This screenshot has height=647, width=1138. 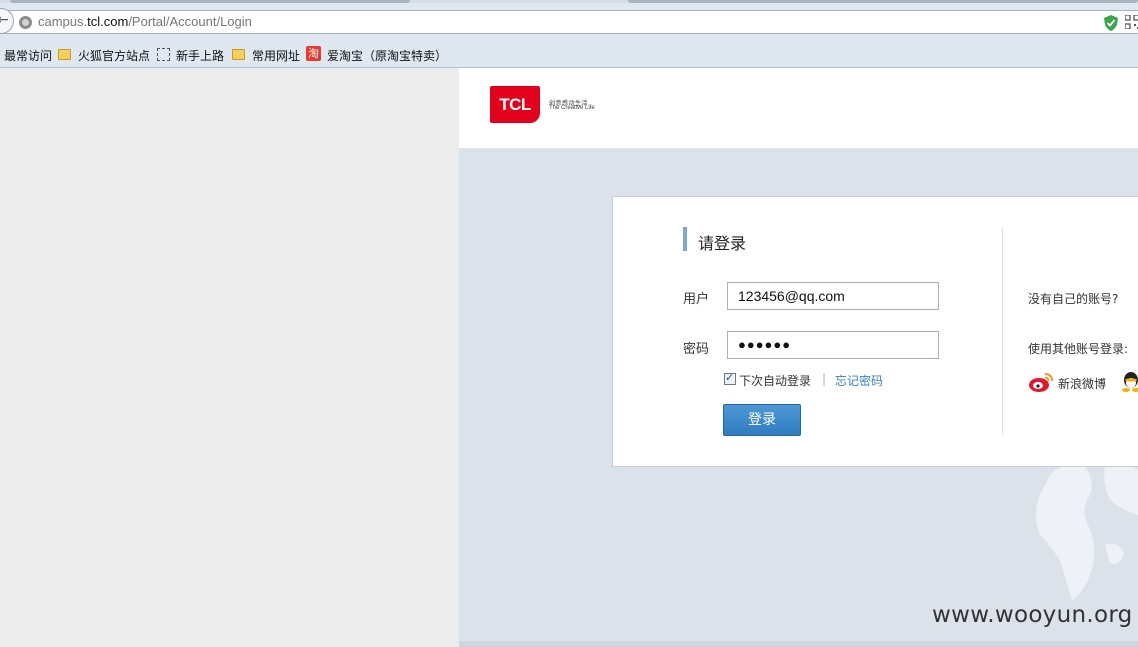 I want to click on forgot-password-link: 忘记密码, so click(x=859, y=380).